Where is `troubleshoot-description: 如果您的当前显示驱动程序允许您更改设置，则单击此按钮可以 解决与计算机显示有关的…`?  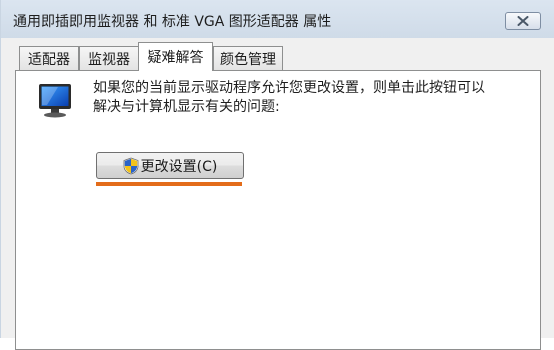 troubleshoot-description: 如果您的当前显示驱动程序允许您更改设置，则单击此按钮可以 解决与计算机显示有关的… is located at coordinates (313, 98).